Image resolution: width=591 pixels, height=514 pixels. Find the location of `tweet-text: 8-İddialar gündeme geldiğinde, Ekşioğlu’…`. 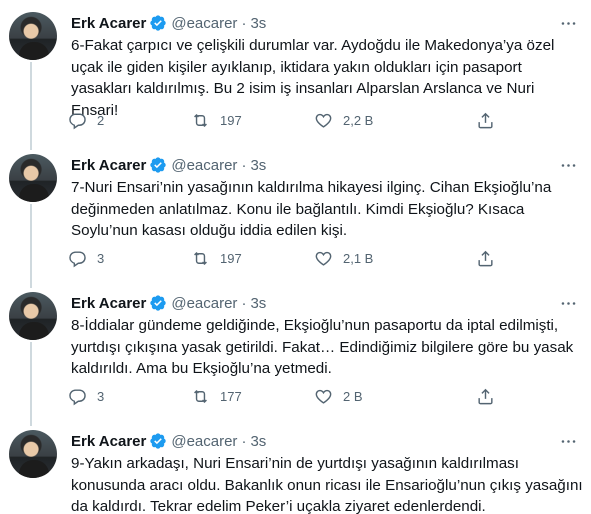

tweet-text: 8-İddialar gündeme geldiğinde, Ekşioğlu’… is located at coordinates (322, 347).